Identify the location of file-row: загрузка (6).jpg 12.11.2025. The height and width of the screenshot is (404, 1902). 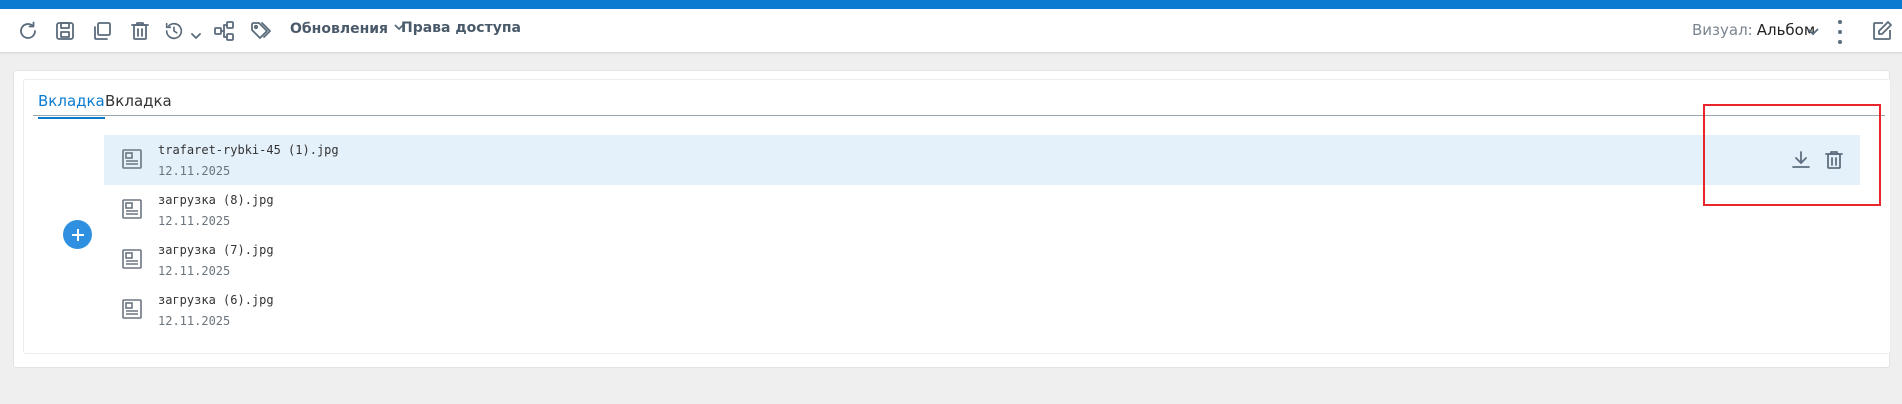
(982, 310).